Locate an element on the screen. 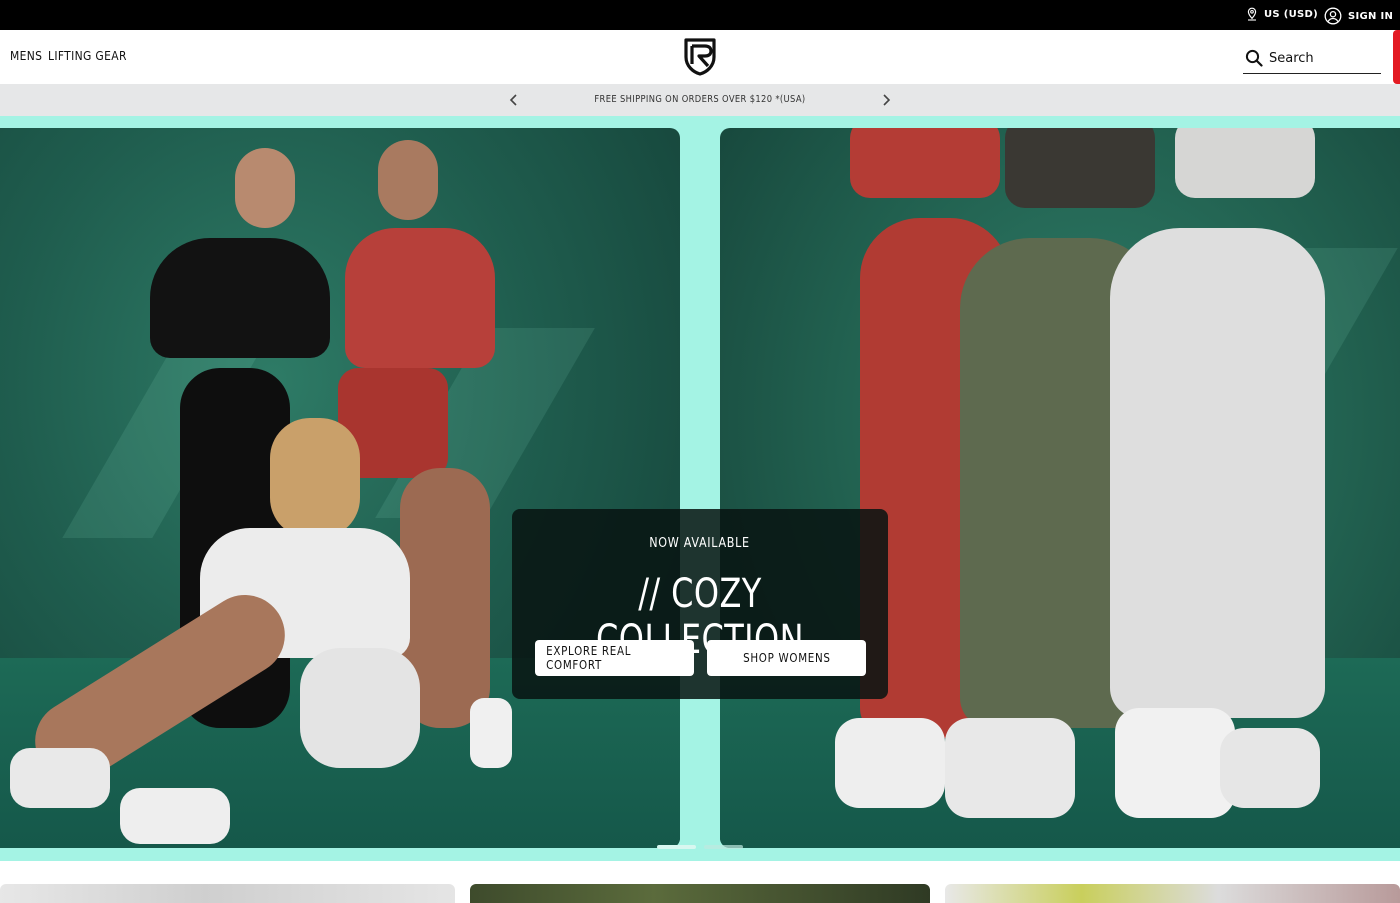 The width and height of the screenshot is (1400, 903). search-input is located at coordinates (1323, 58).